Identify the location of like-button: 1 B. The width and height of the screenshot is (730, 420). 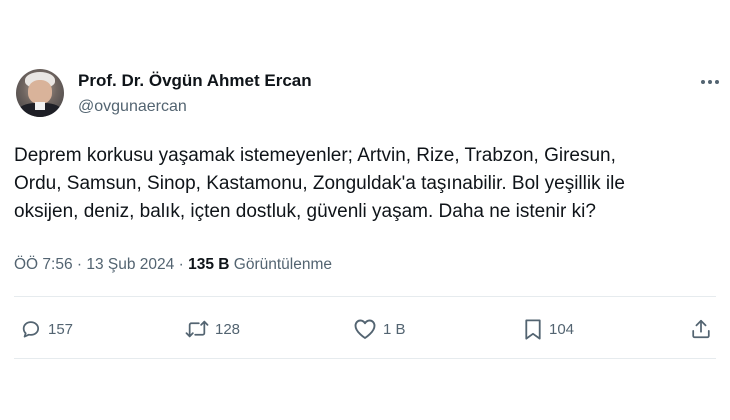
(379, 329).